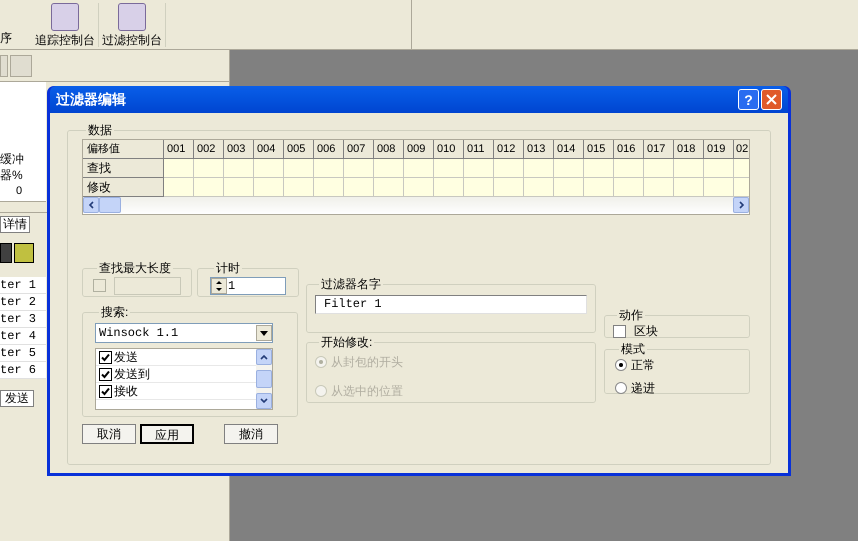  Describe the element at coordinates (12, 166) in the screenshot. I see `gauge-label: 缓冲器%` at that location.